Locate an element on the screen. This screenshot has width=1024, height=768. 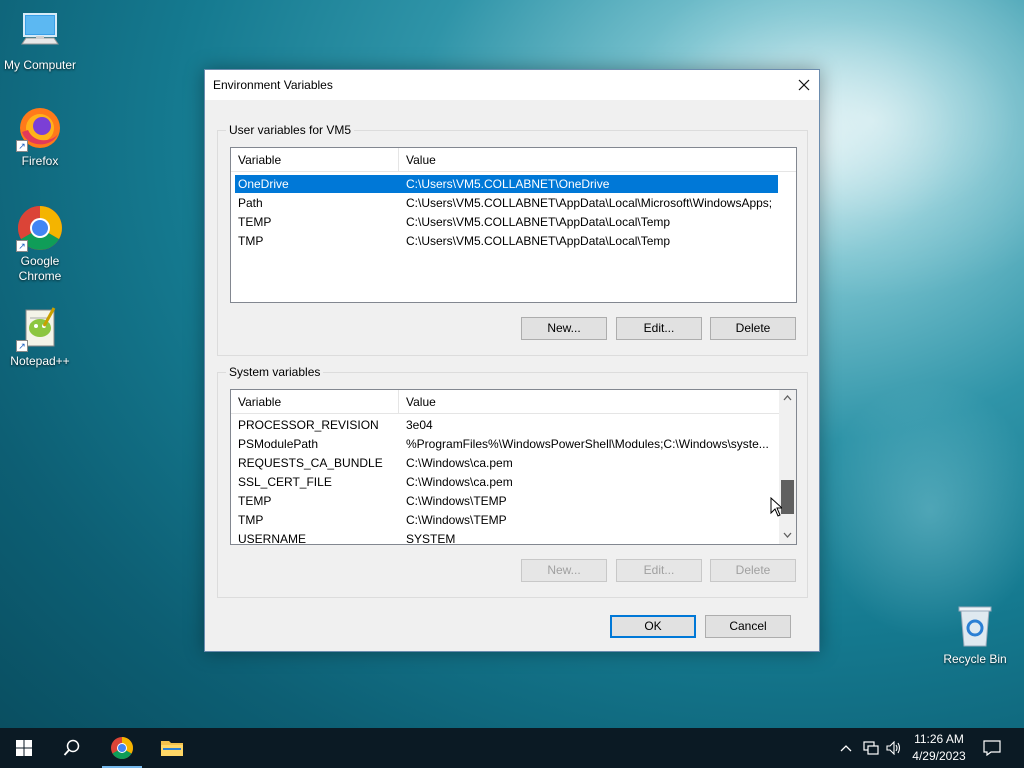
taskbar-file-explorer-button is located at coordinates (172, 748).